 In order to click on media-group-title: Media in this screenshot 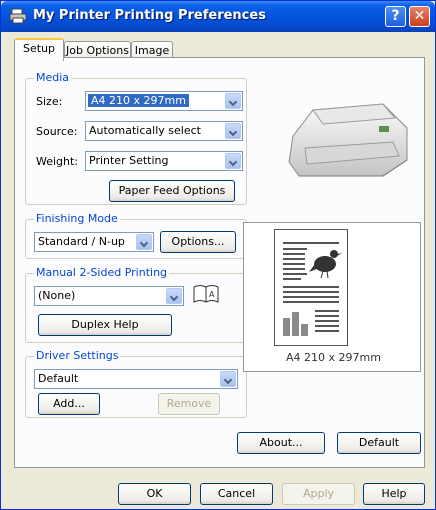, I will do `click(53, 77)`.